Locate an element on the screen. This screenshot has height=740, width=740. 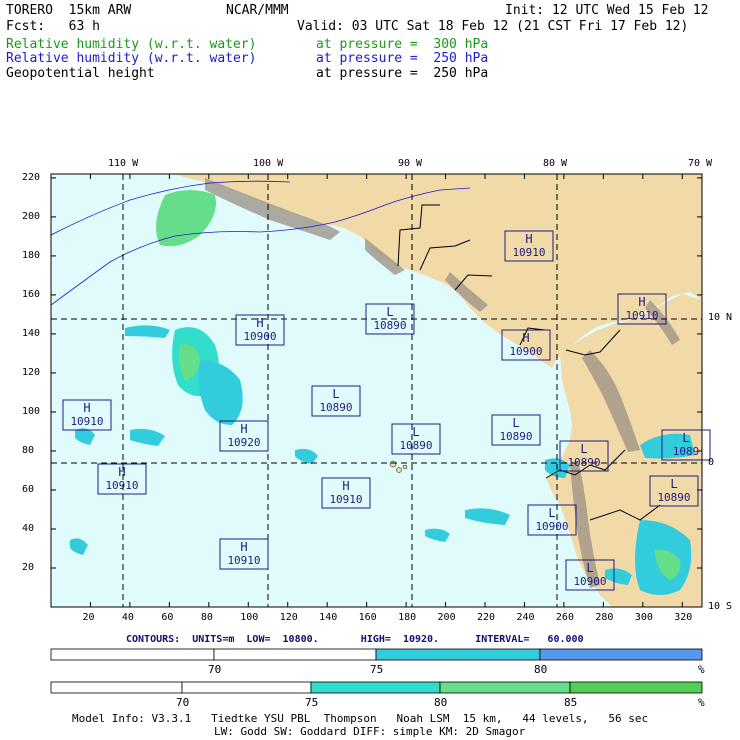
colorbars is located at coordinates (376, 671).